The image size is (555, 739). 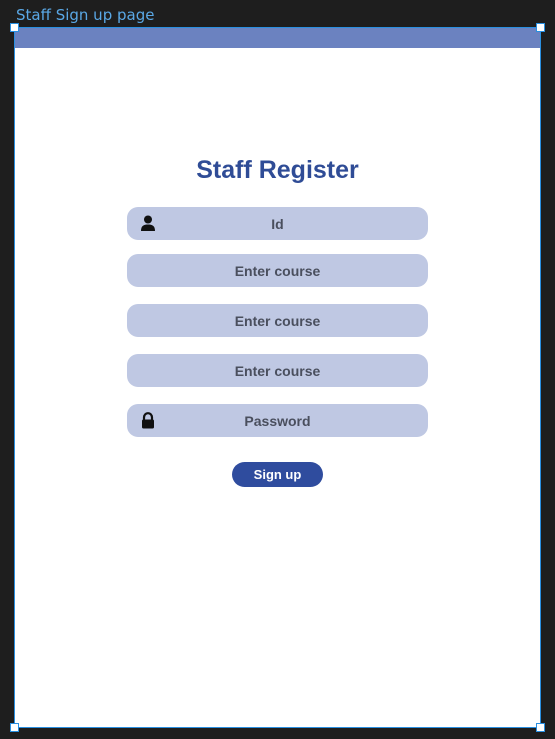 I want to click on user-icon, so click(x=148, y=223).